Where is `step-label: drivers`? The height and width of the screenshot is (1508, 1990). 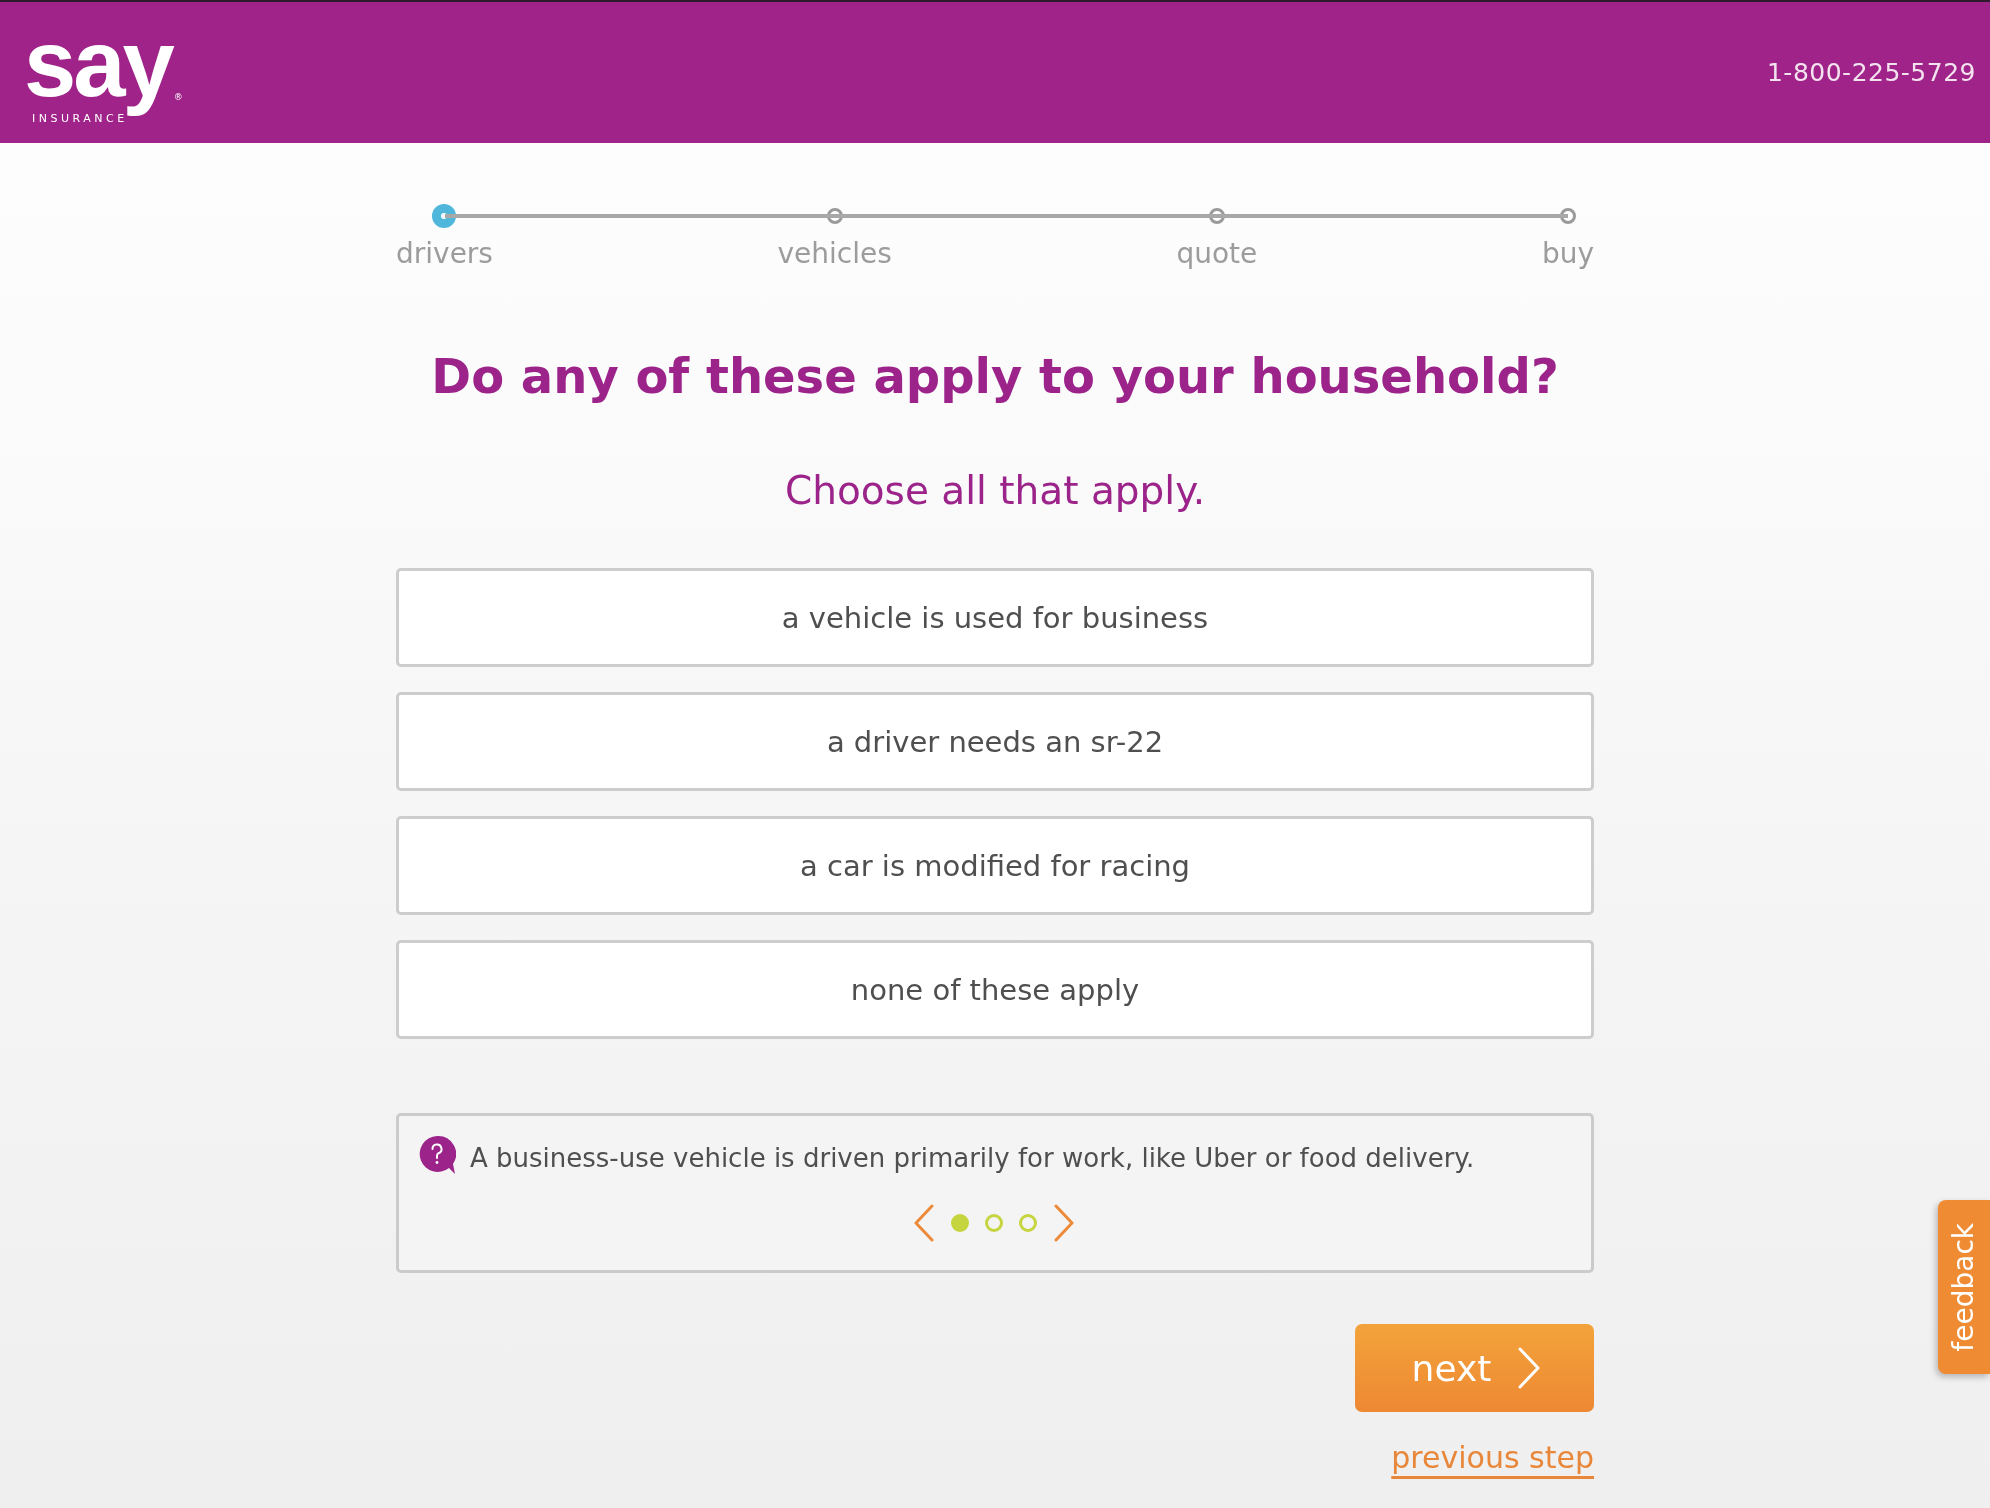
step-label: drivers is located at coordinates (444, 254).